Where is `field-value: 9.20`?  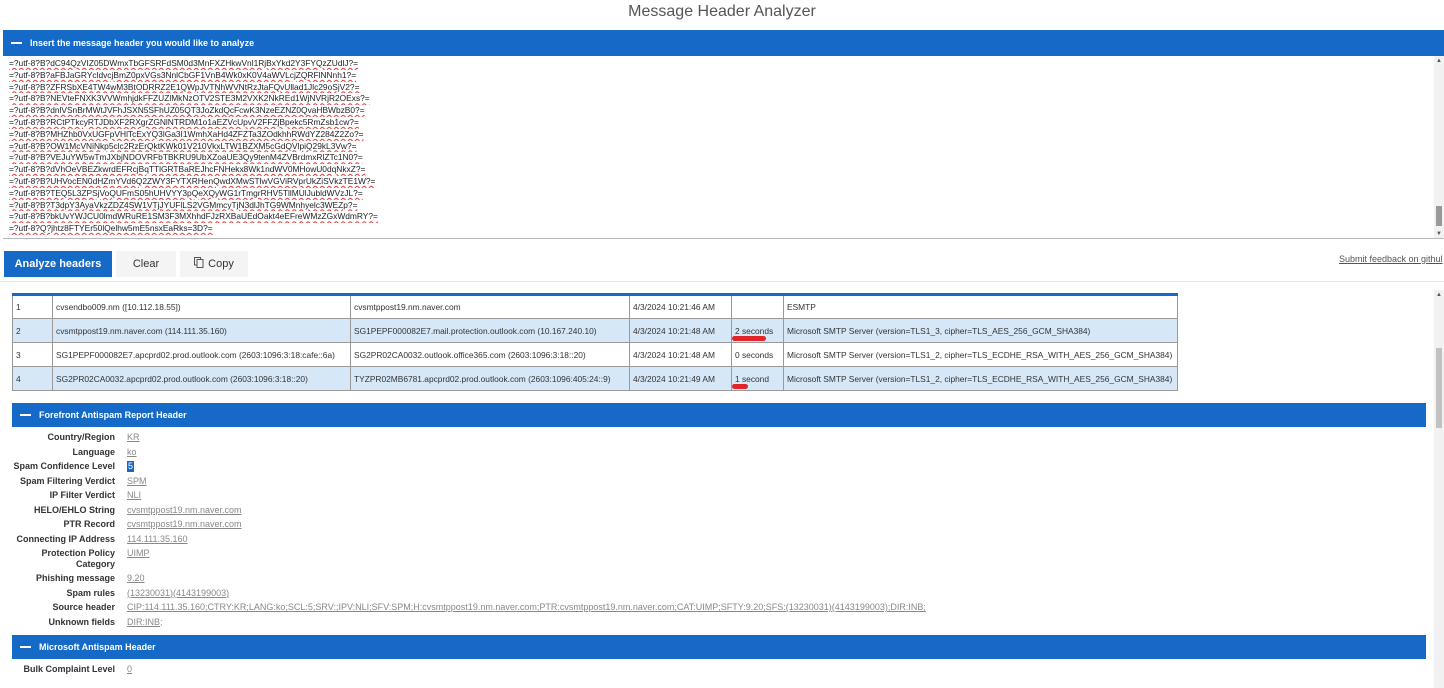 field-value: 9.20 is located at coordinates (136, 578).